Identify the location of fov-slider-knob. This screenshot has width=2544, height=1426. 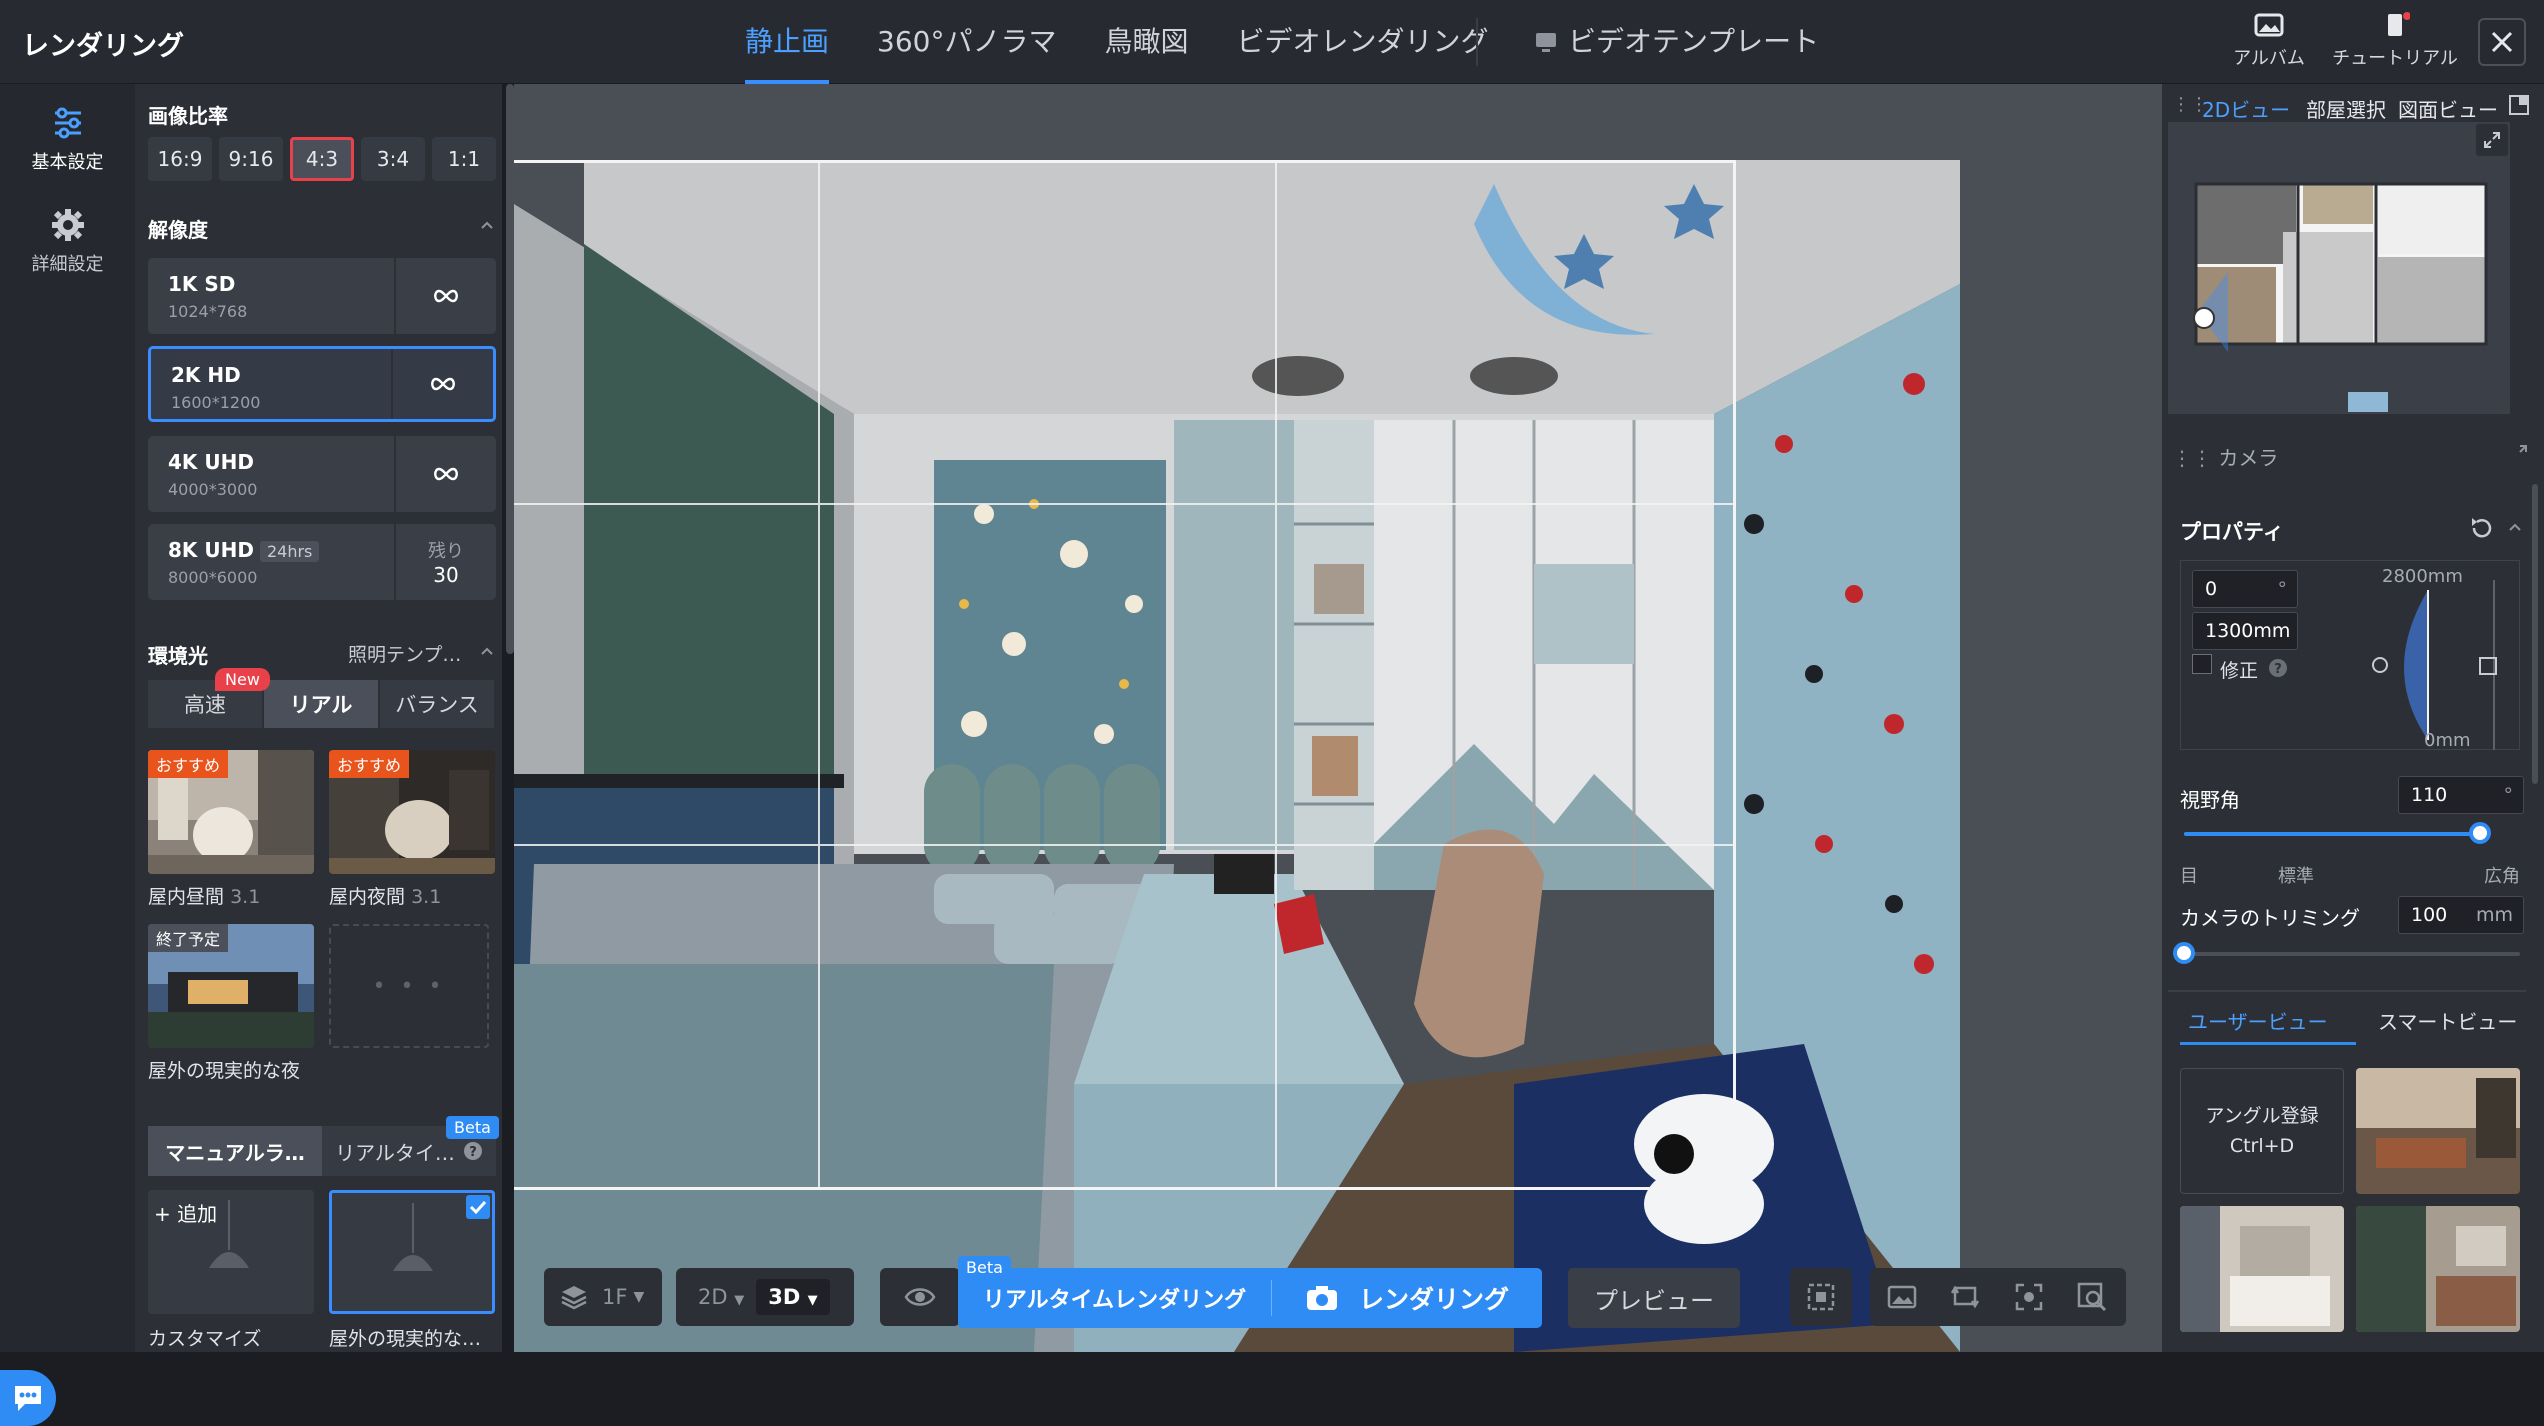
(2480, 833).